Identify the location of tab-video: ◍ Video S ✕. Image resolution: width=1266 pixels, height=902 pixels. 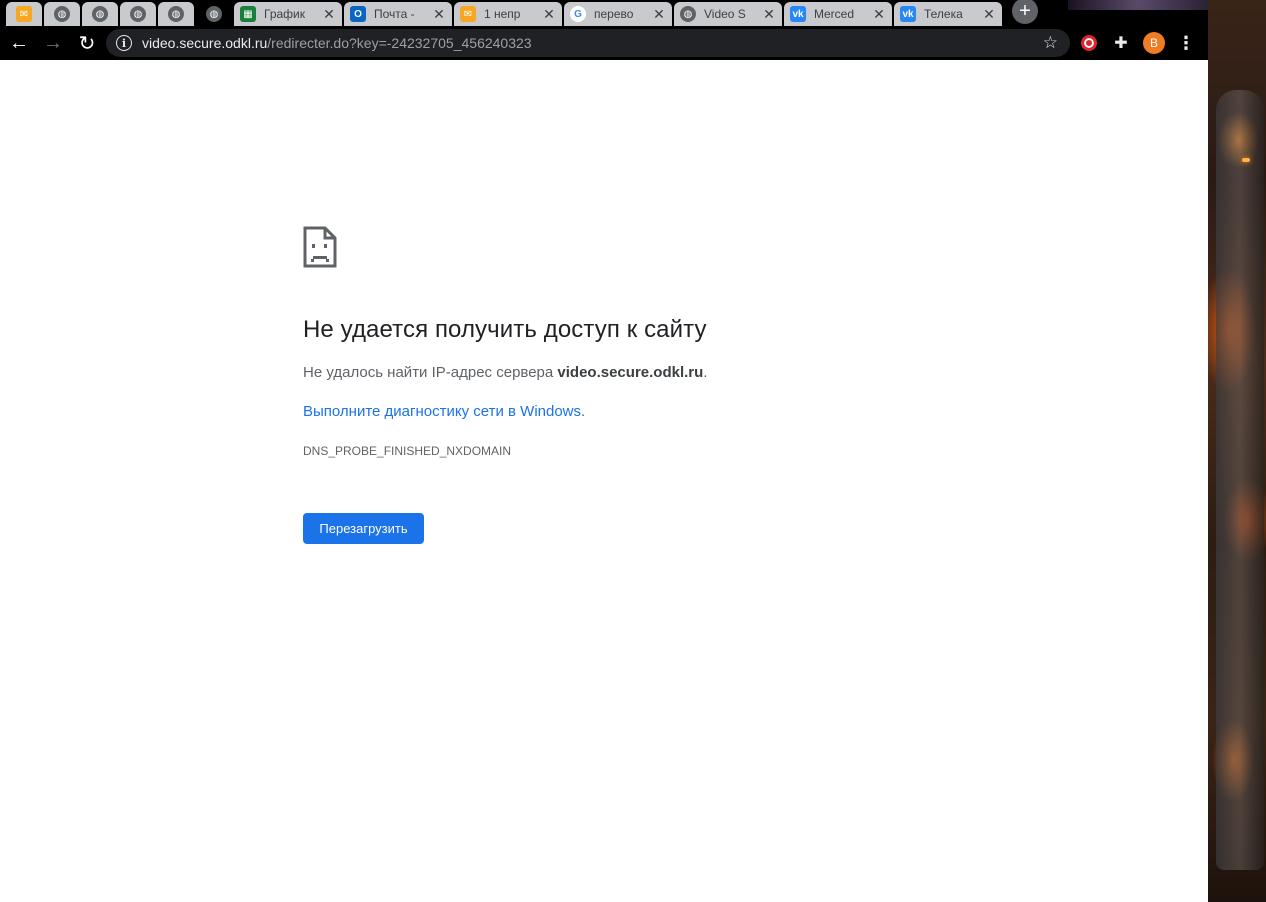
(728, 14).